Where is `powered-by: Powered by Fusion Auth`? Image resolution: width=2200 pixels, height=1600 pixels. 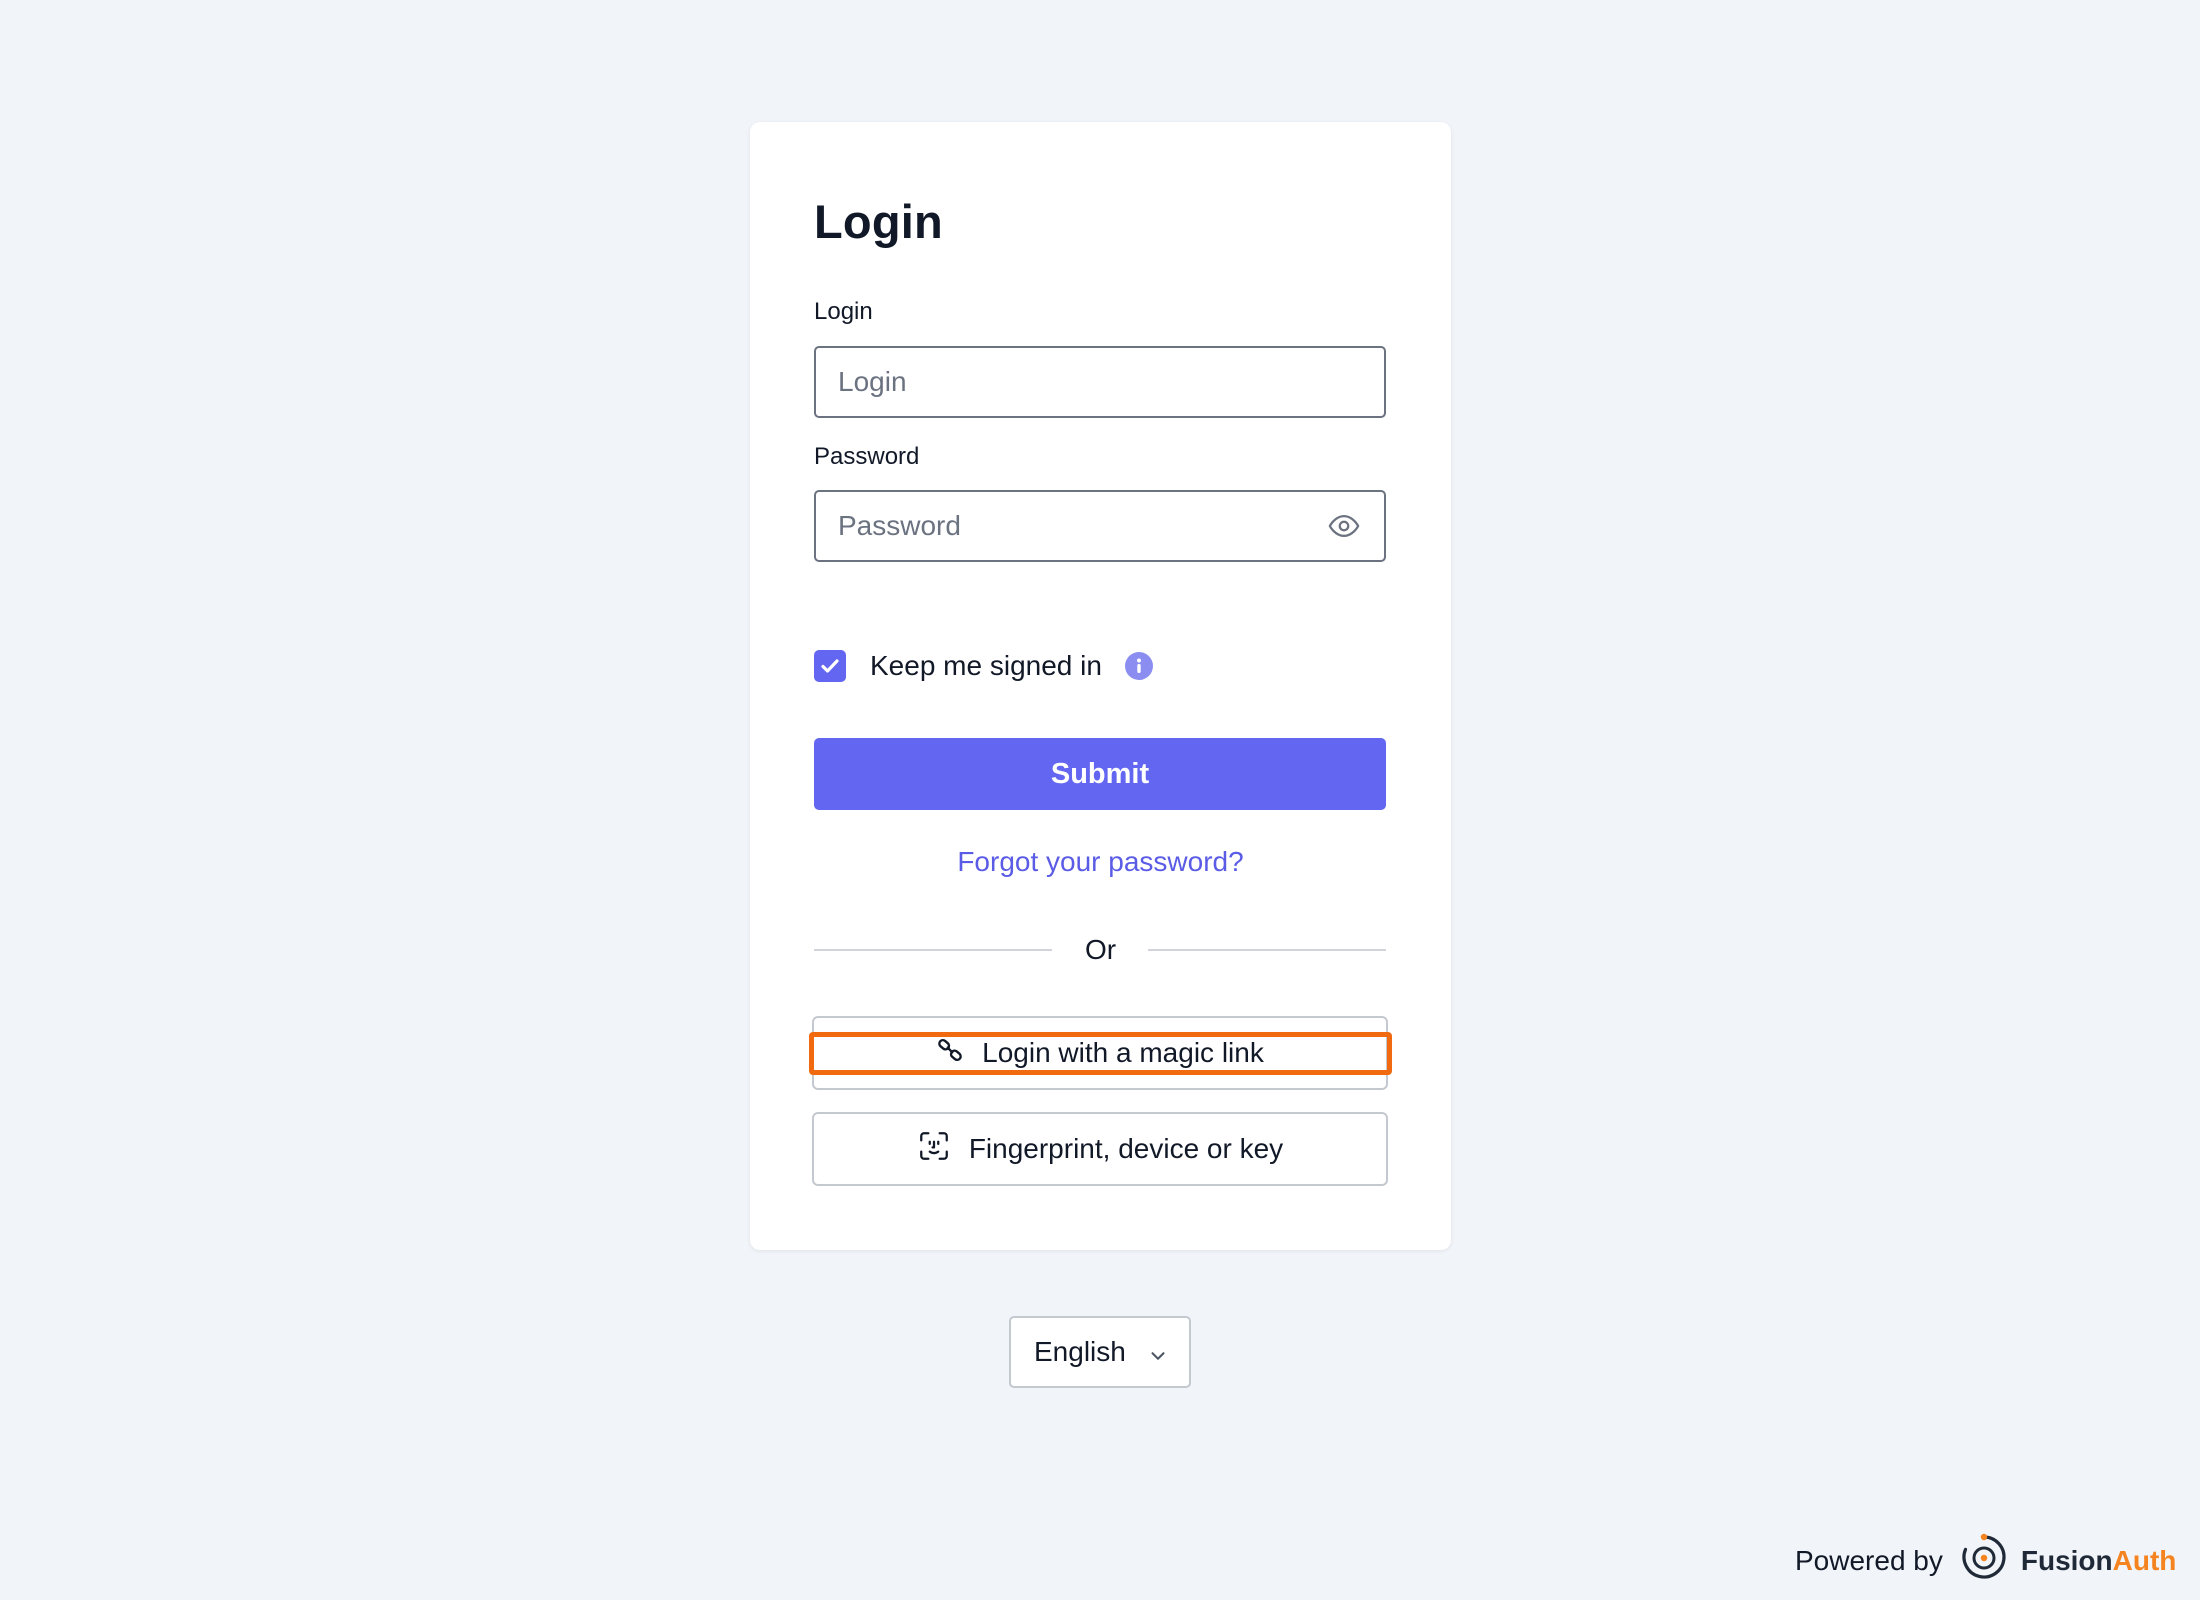 powered-by: Powered by Fusion Auth is located at coordinates (1985, 1560).